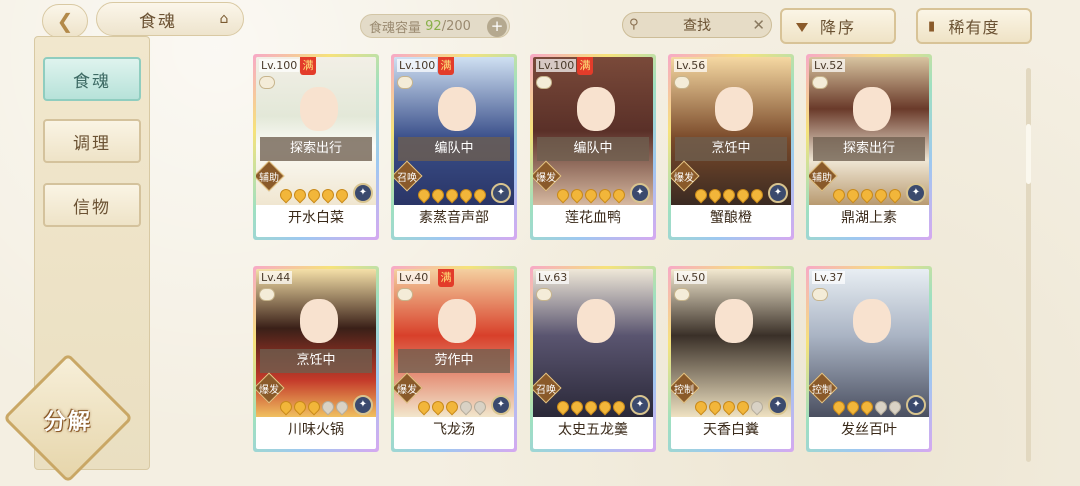  I want to click on search-bar: ⚲ 查找 ✕, so click(697, 25).